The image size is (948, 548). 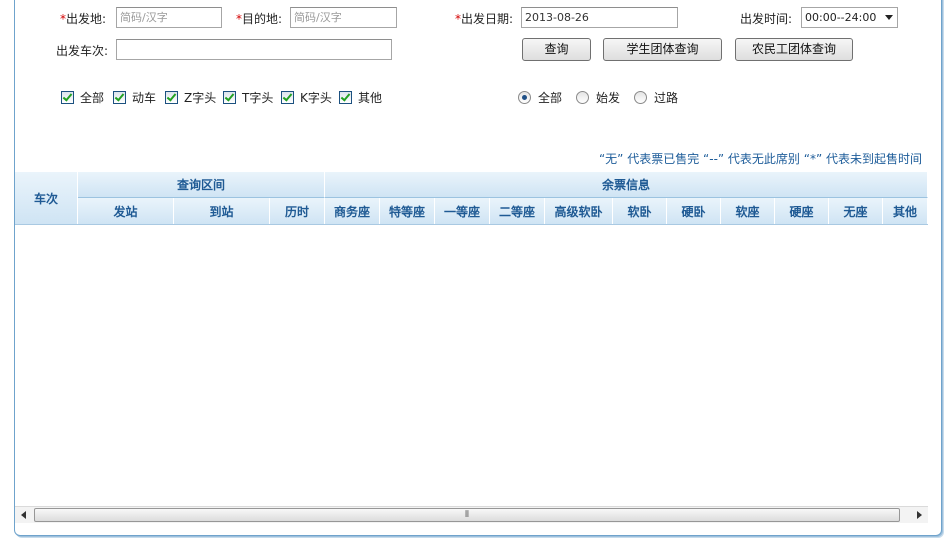 I want to click on checkbox-z, so click(x=171, y=97).